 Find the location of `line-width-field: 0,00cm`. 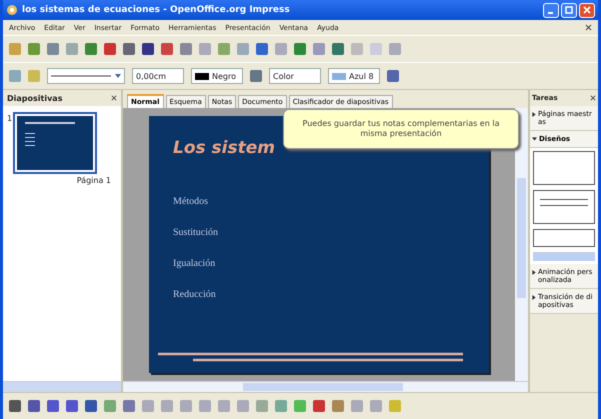

line-width-field: 0,00cm is located at coordinates (158, 76).